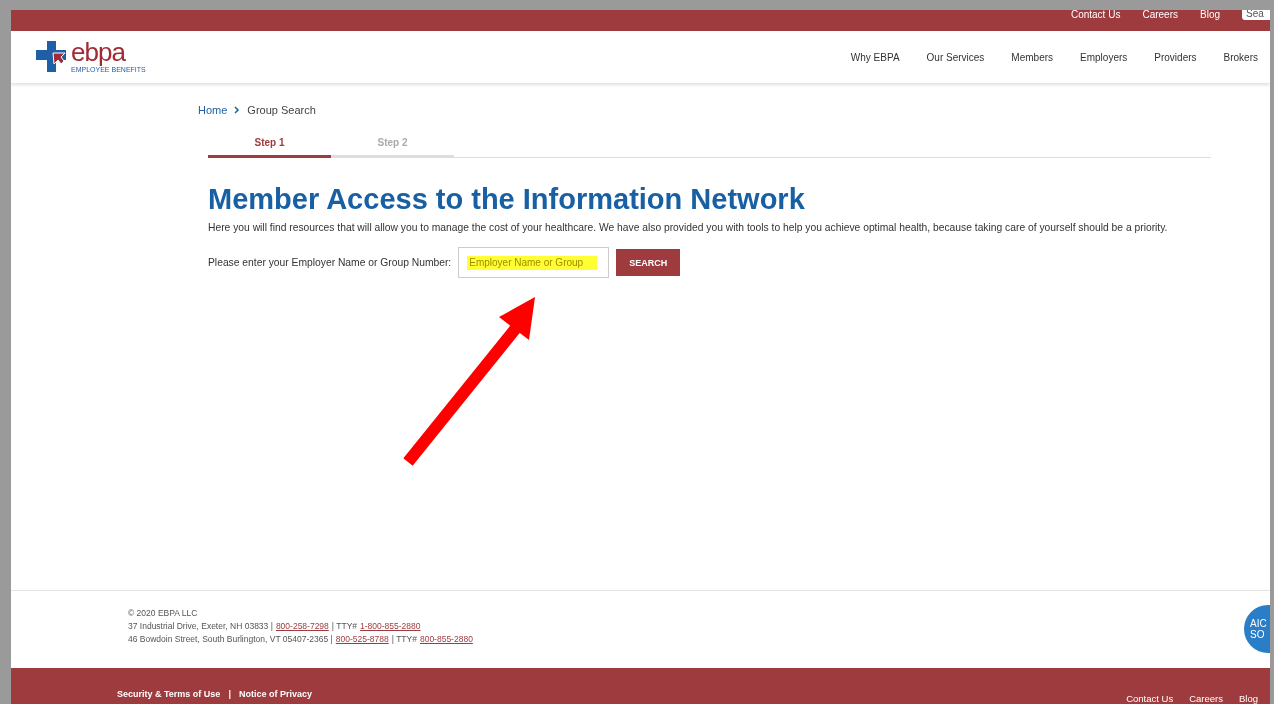 The width and height of the screenshot is (1274, 704). What do you see at coordinates (1257, 634) in the screenshot?
I see `badge-text: SO` at bounding box center [1257, 634].